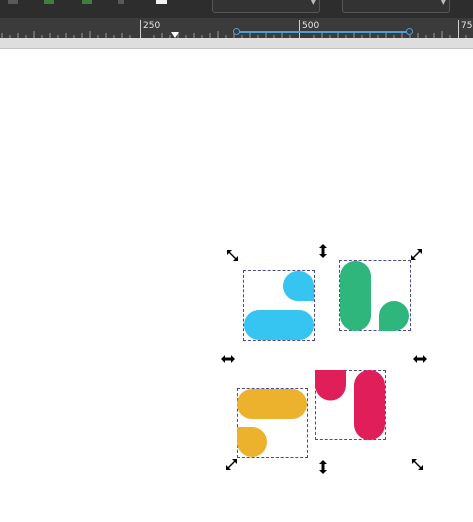 This screenshot has width=473, height=522. I want to click on blue-bar-shape, so click(279, 325).